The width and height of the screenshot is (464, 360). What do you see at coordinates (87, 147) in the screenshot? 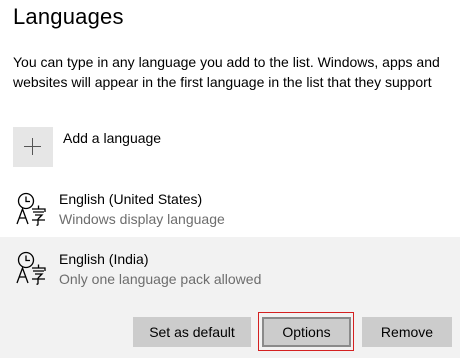
I see `add-language-button: Add a language` at bounding box center [87, 147].